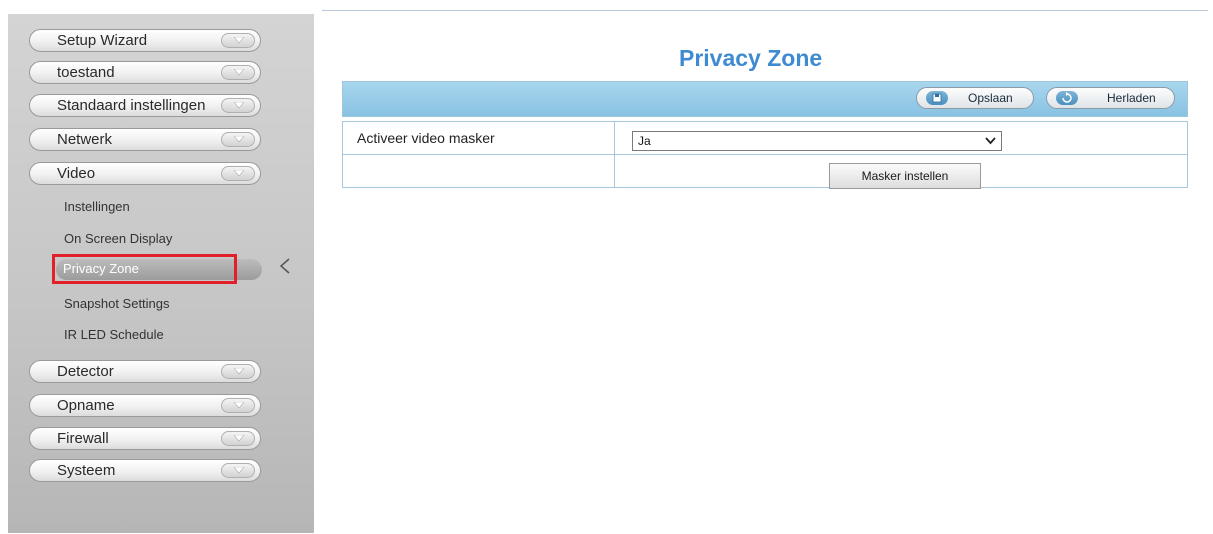 The height and width of the screenshot is (534, 1213). I want to click on reload-label: Herladen, so click(1131, 98).